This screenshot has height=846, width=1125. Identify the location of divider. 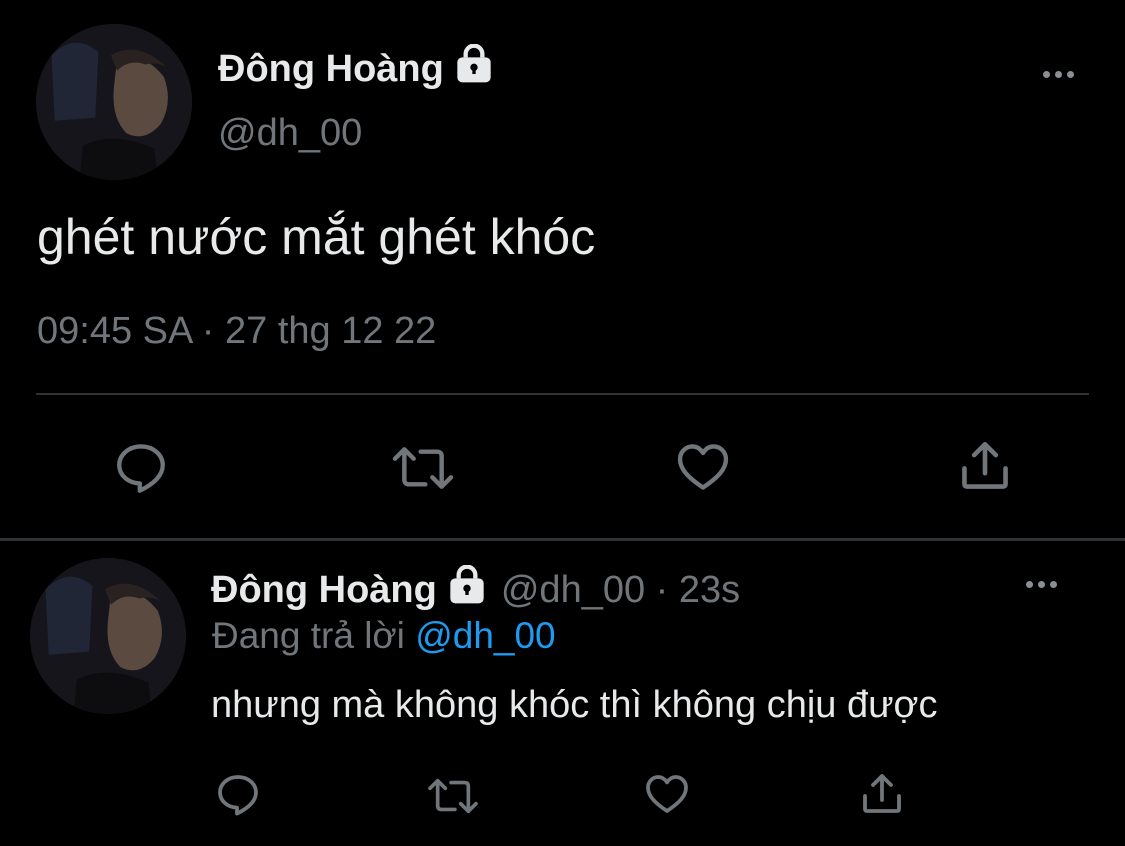
(562, 394).